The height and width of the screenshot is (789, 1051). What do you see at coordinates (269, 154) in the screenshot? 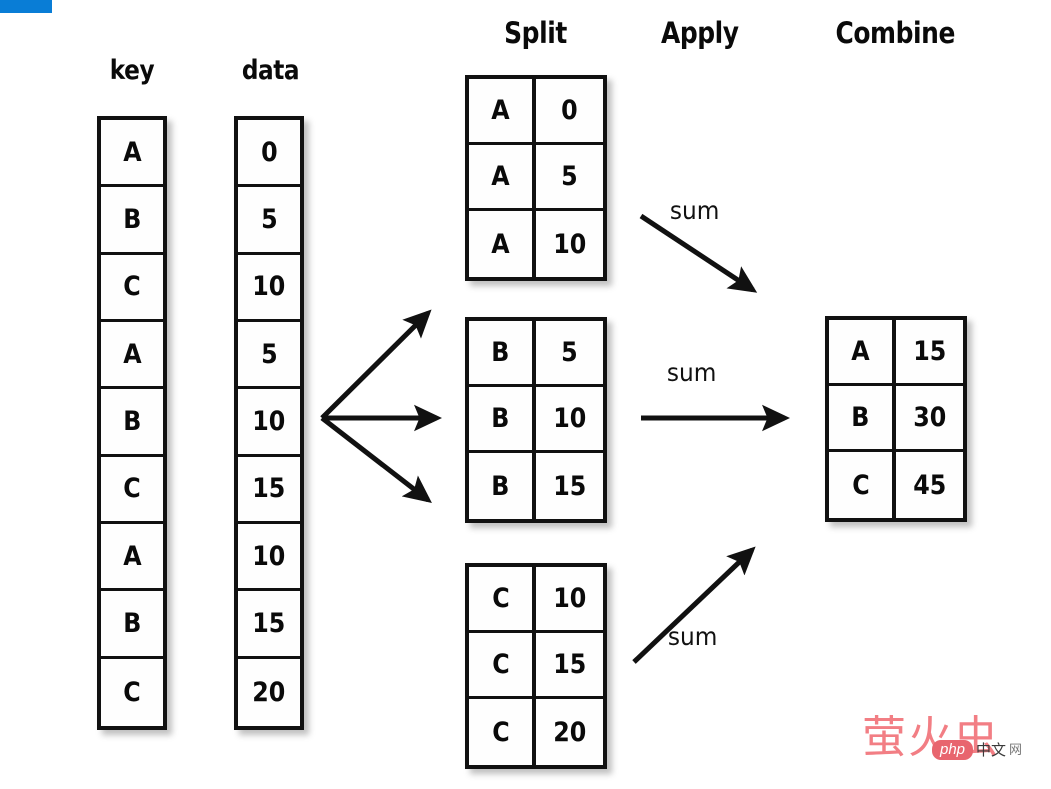
I see `data-cell: 0` at bounding box center [269, 154].